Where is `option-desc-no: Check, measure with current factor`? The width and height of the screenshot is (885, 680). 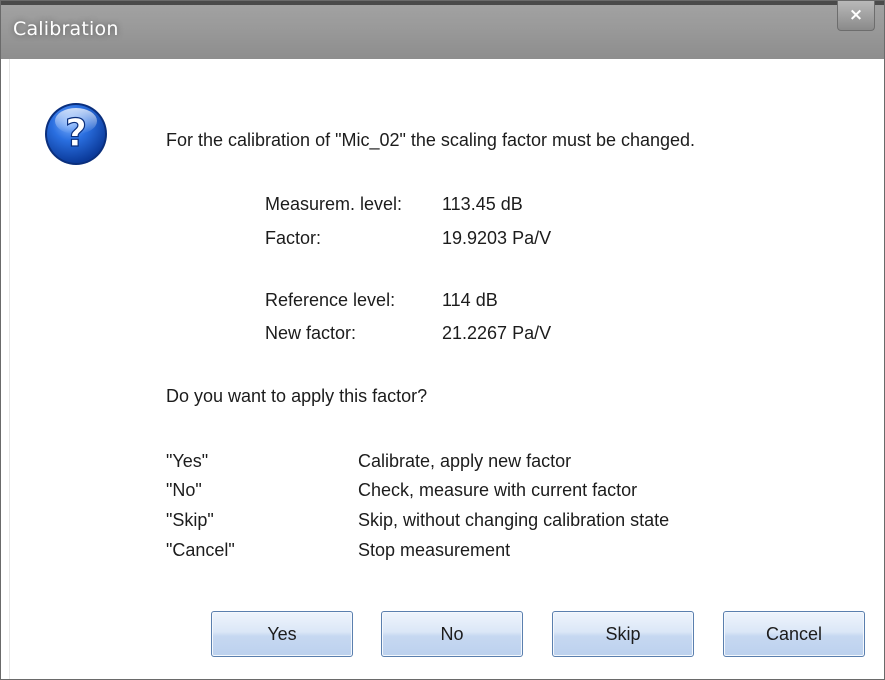
option-desc-no: Check, measure with current factor is located at coordinates (498, 490).